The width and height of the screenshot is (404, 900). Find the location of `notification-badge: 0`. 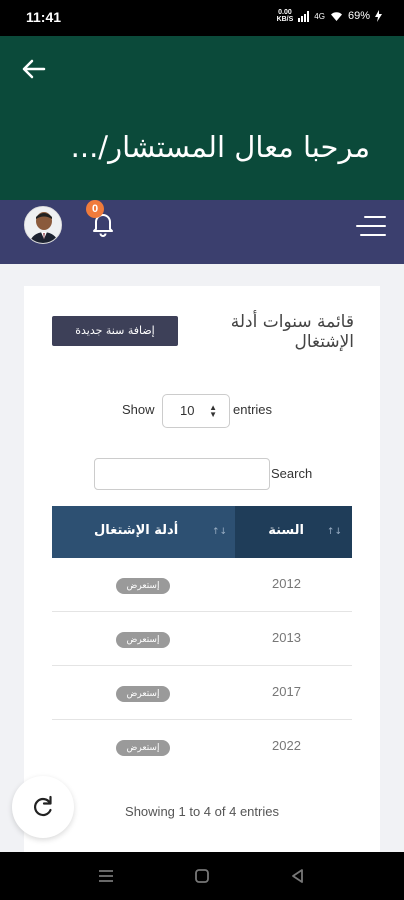

notification-badge: 0 is located at coordinates (95, 209).